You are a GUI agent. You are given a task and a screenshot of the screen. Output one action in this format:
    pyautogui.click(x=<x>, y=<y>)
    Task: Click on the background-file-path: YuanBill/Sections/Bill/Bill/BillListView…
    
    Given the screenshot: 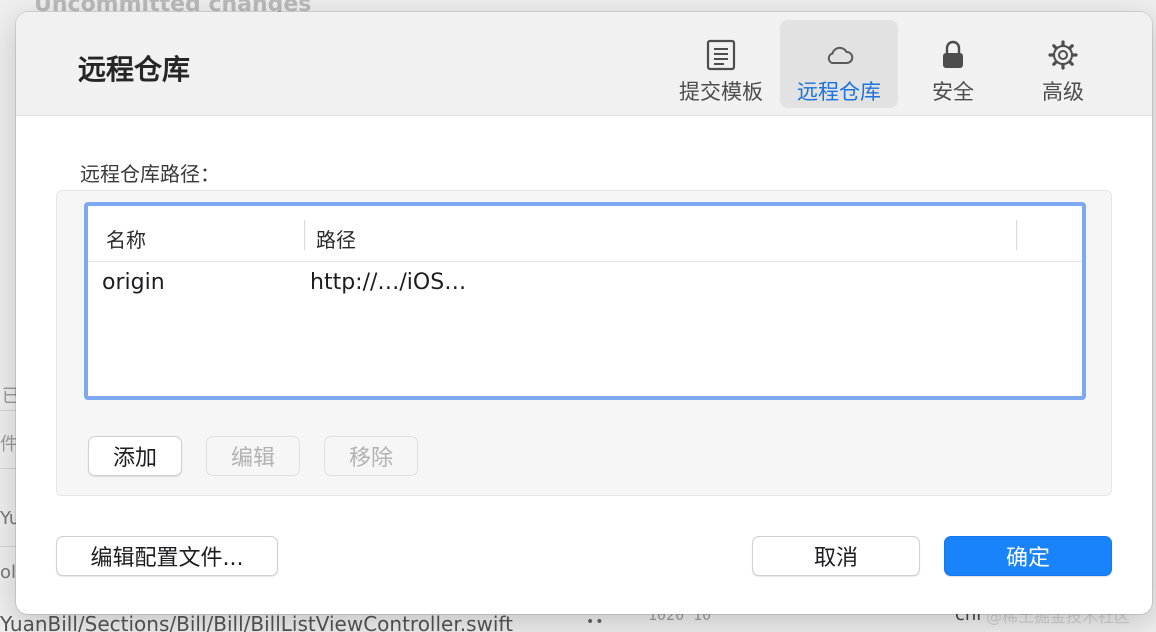 What is the action you would take?
    pyautogui.click(x=256, y=622)
    